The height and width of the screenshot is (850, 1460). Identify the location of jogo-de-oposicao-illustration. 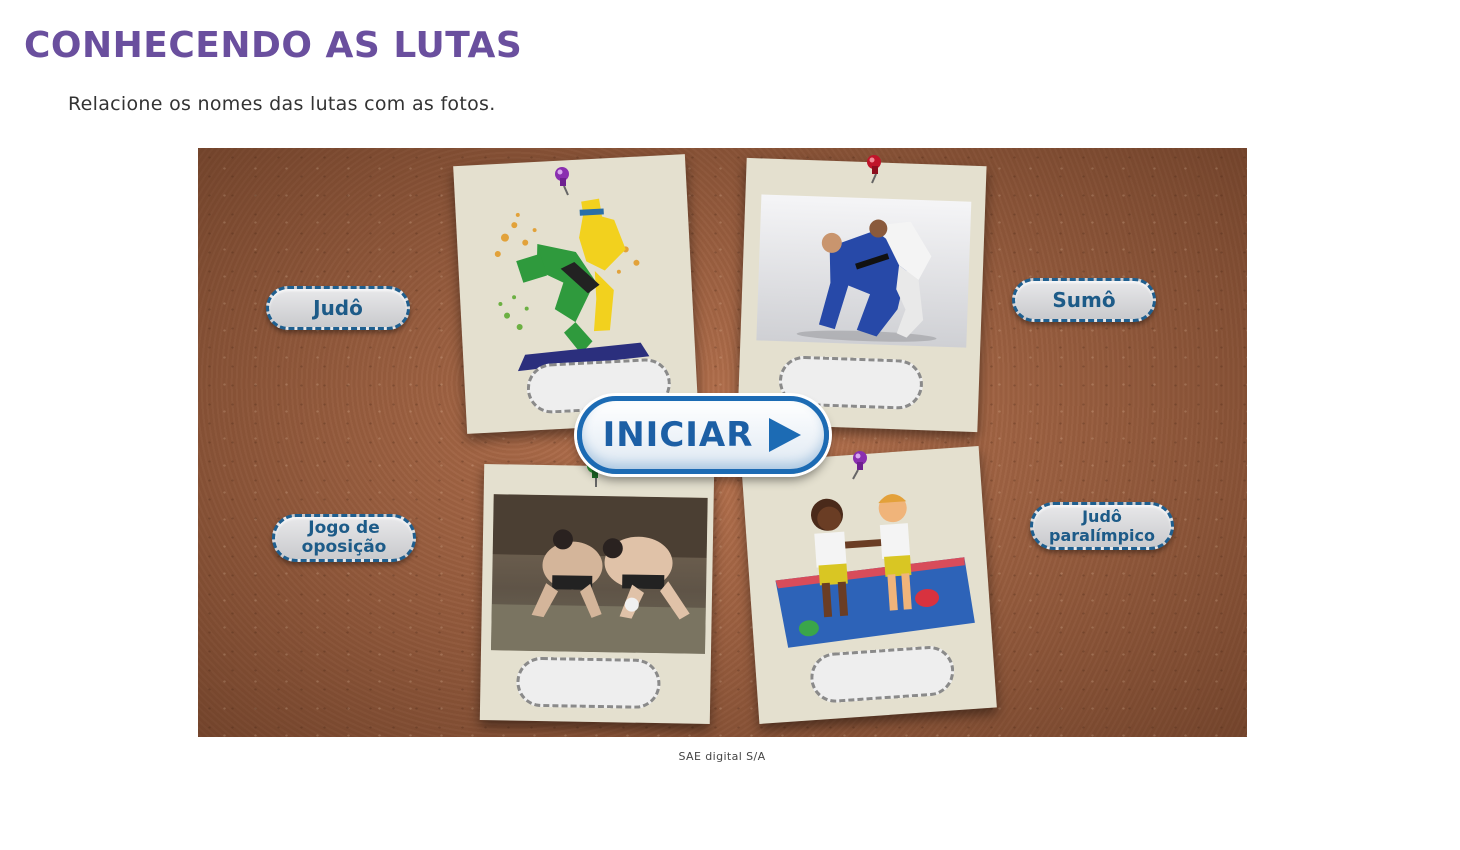
(869, 559).